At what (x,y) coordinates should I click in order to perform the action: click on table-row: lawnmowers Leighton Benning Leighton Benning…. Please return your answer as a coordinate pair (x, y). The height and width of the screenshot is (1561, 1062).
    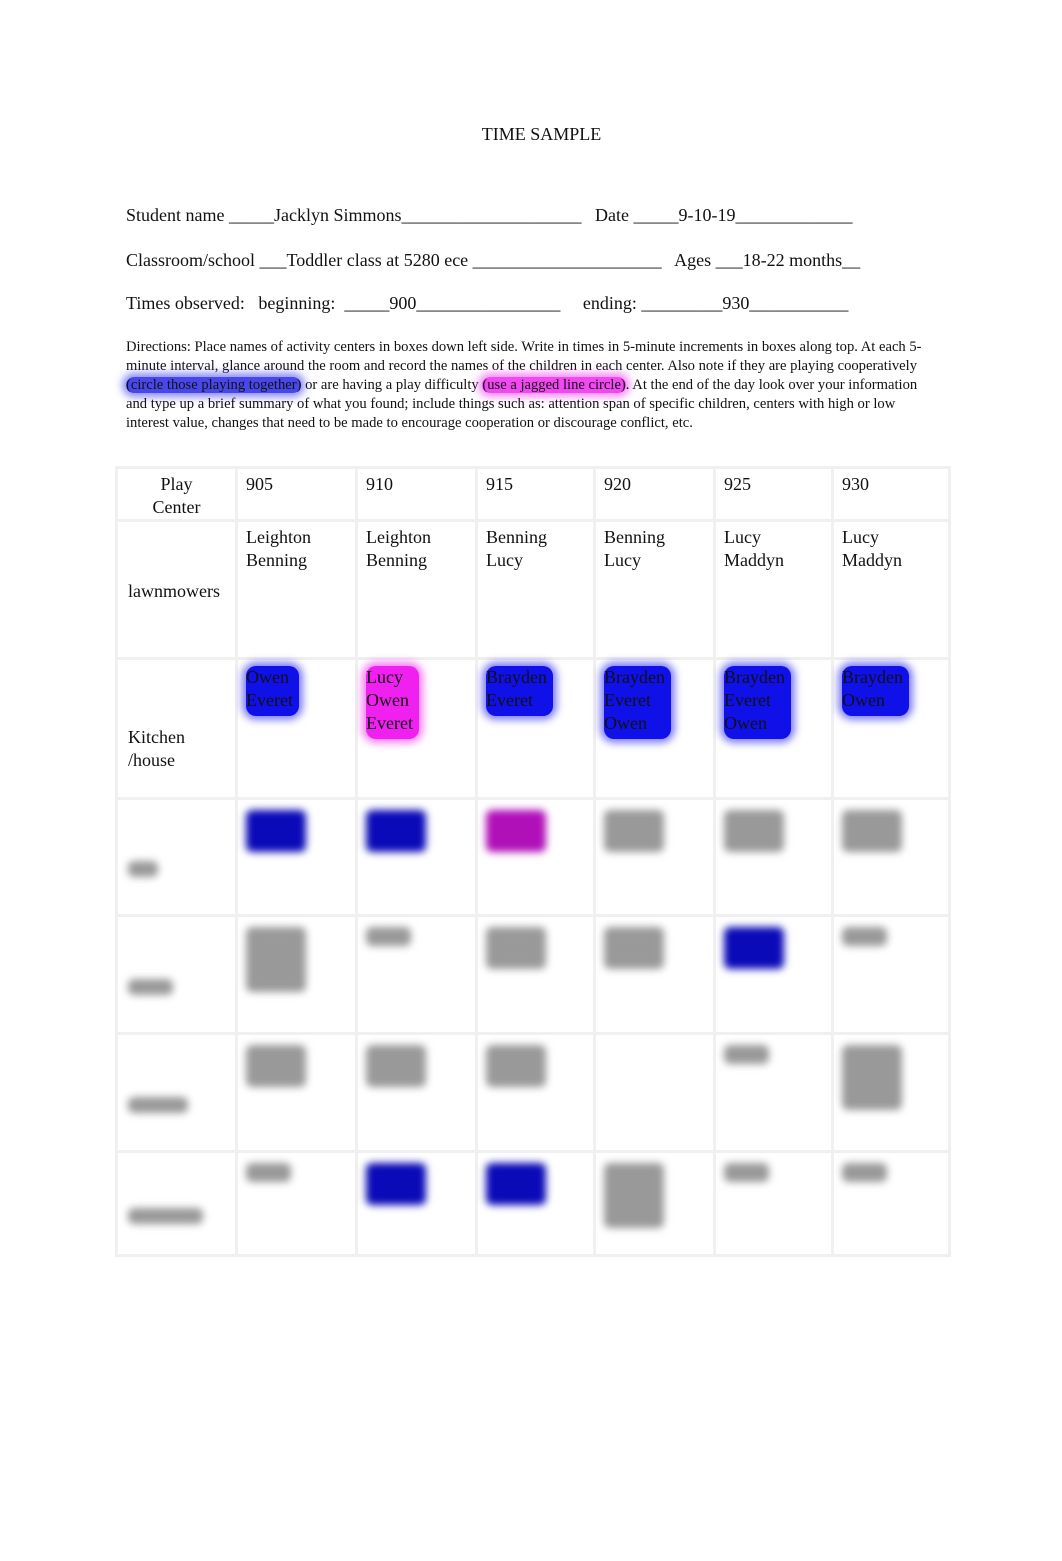
    Looking at the image, I should click on (533, 589).